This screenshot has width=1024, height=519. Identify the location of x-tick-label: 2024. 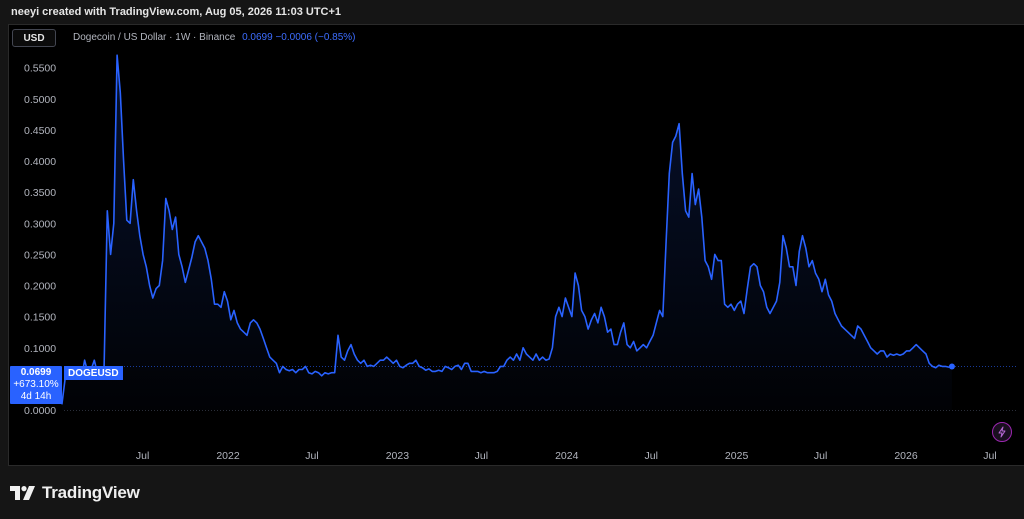
(567, 456).